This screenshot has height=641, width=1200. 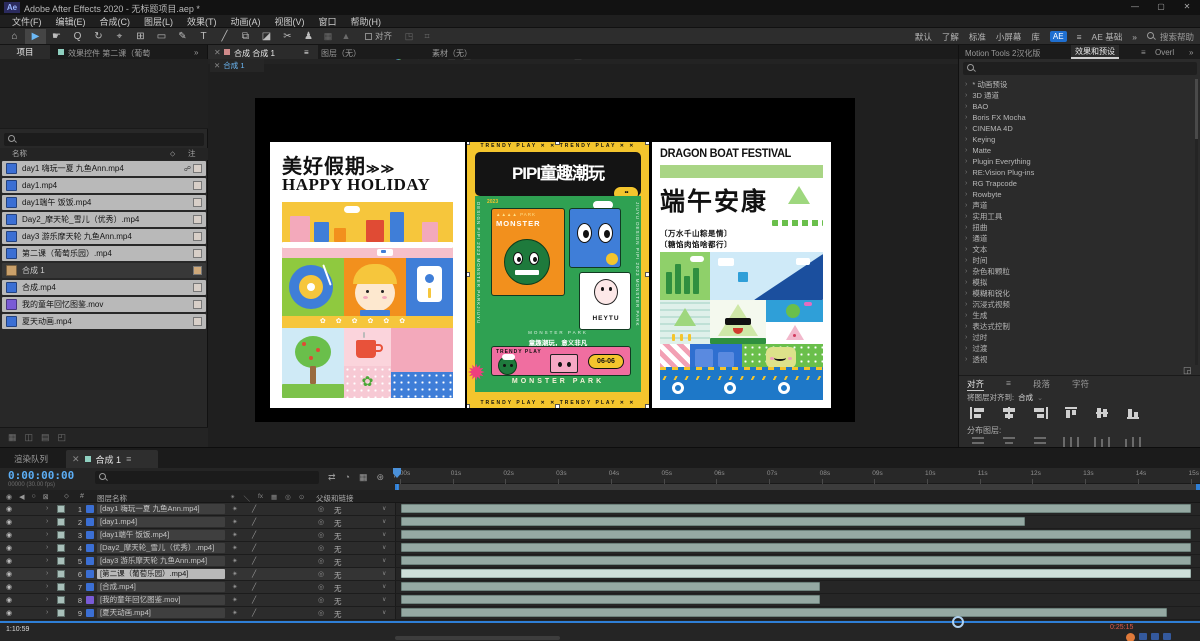 I want to click on current-time-display: 0:00:00:00, so click(x=41, y=475).